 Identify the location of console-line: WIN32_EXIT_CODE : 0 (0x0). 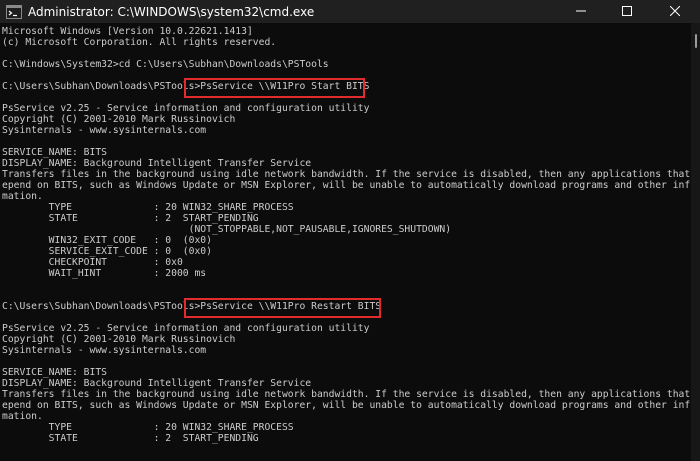
(107, 240).